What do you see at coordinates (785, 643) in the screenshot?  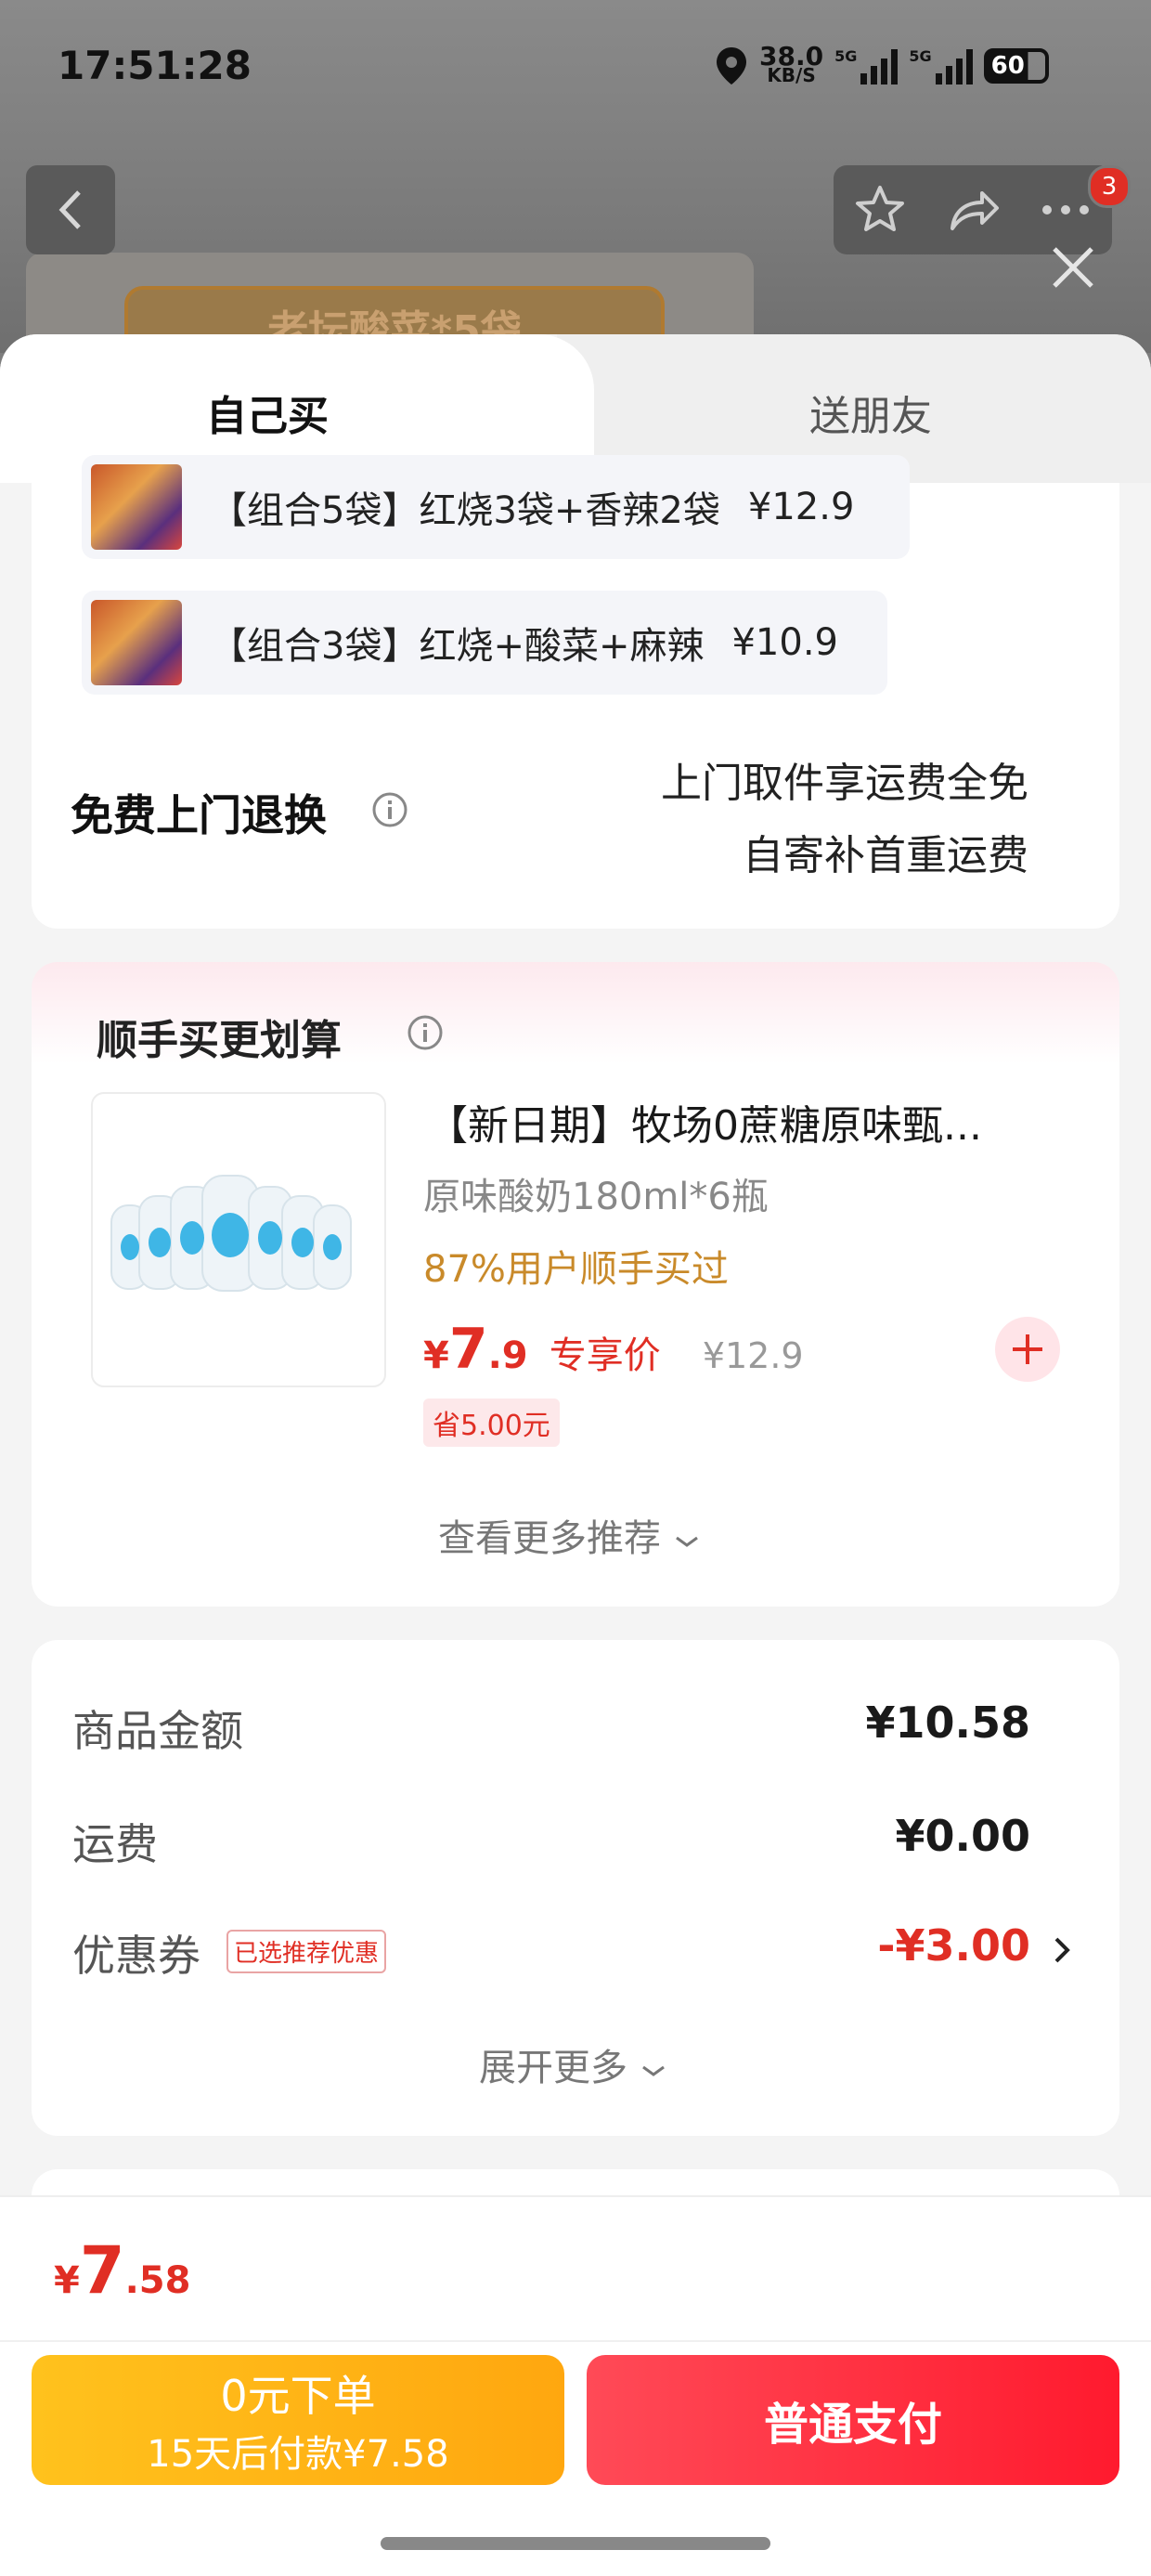 I see `combo-price: ¥10.9` at bounding box center [785, 643].